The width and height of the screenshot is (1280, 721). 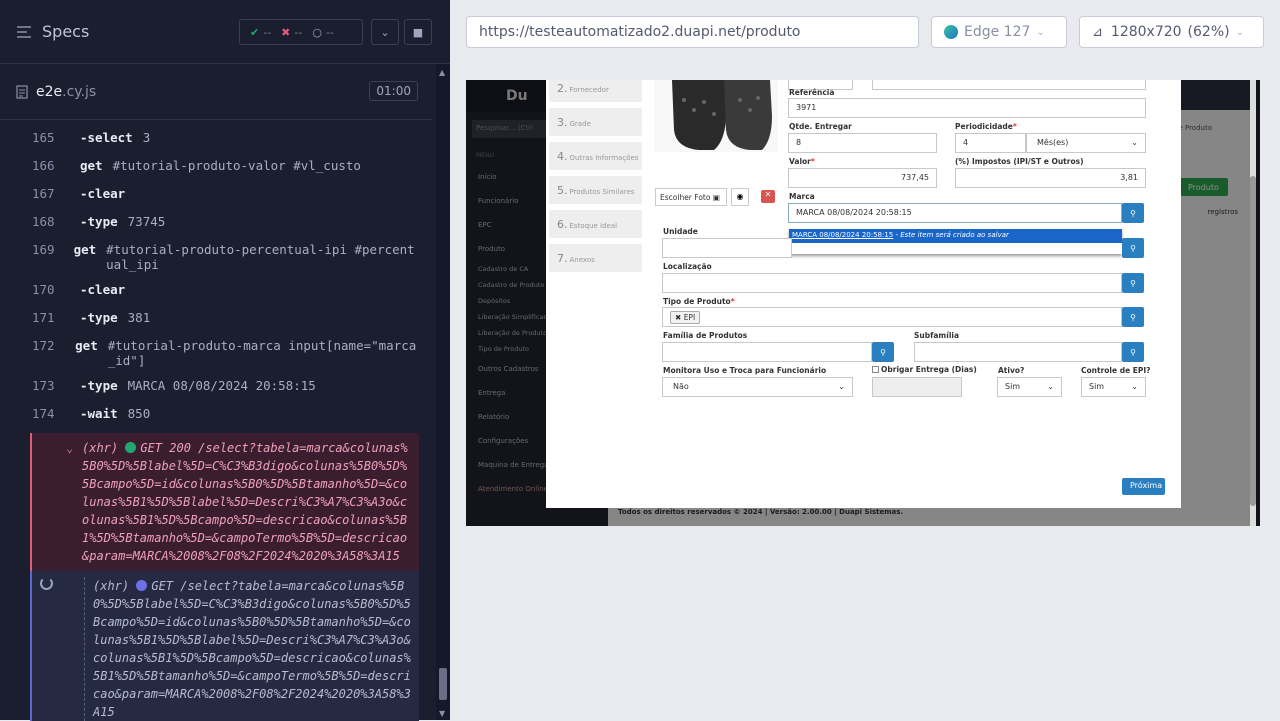 I want to click on marca-search-button: ⚲, so click(x=1133, y=213).